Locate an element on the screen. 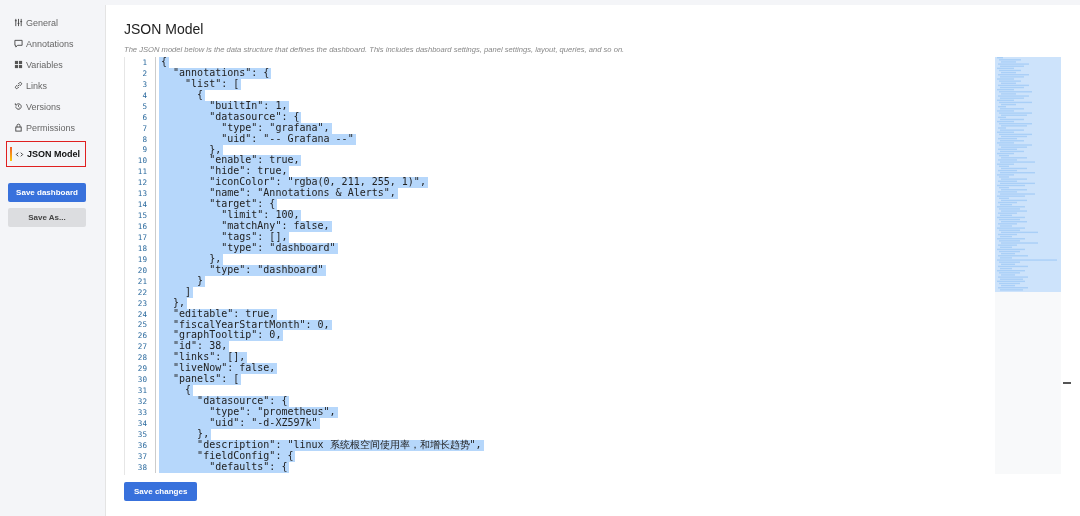  grid-icon is located at coordinates (18, 64).